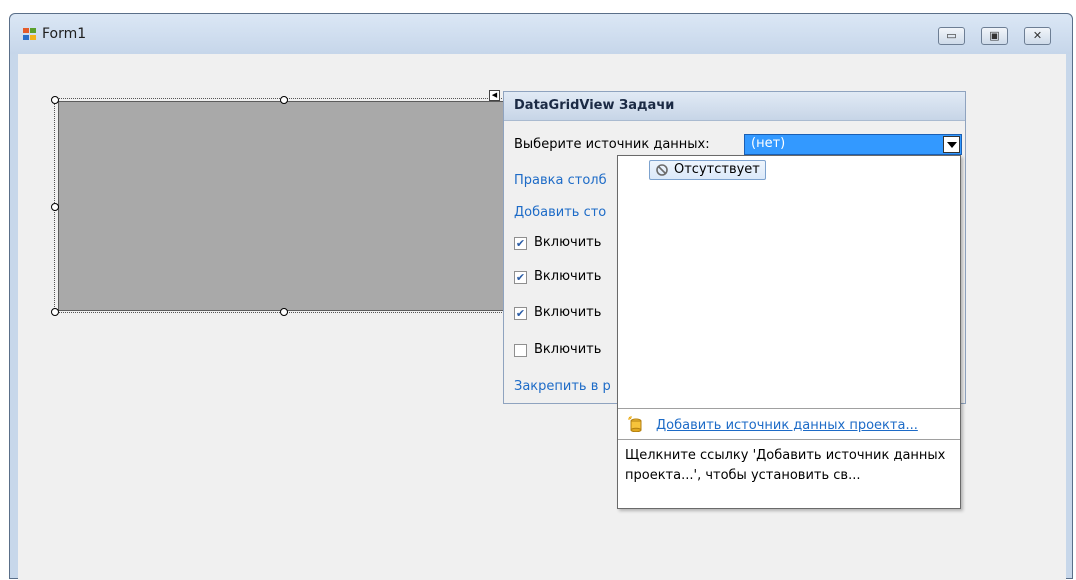 This screenshot has width=1076, height=580. I want to click on dropdown-separator, so click(789, 408).